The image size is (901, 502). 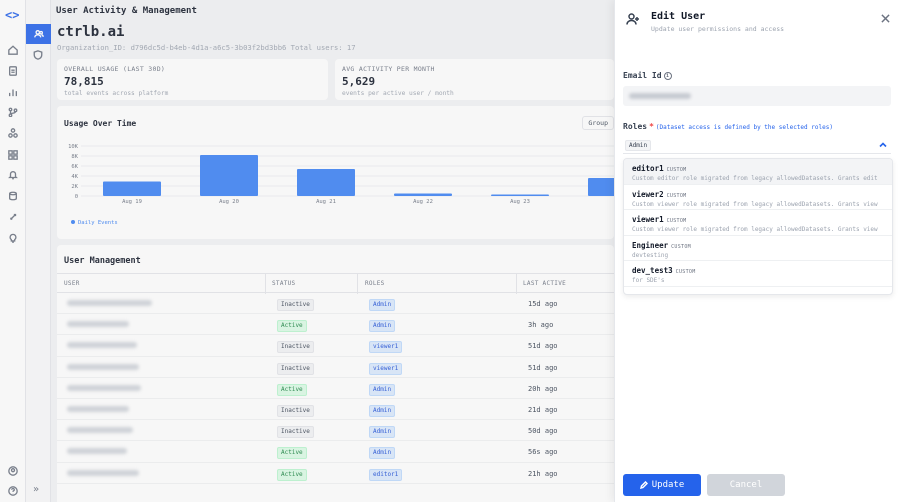 What do you see at coordinates (36, 489) in the screenshot?
I see `expand-sidebar-icon: »` at bounding box center [36, 489].